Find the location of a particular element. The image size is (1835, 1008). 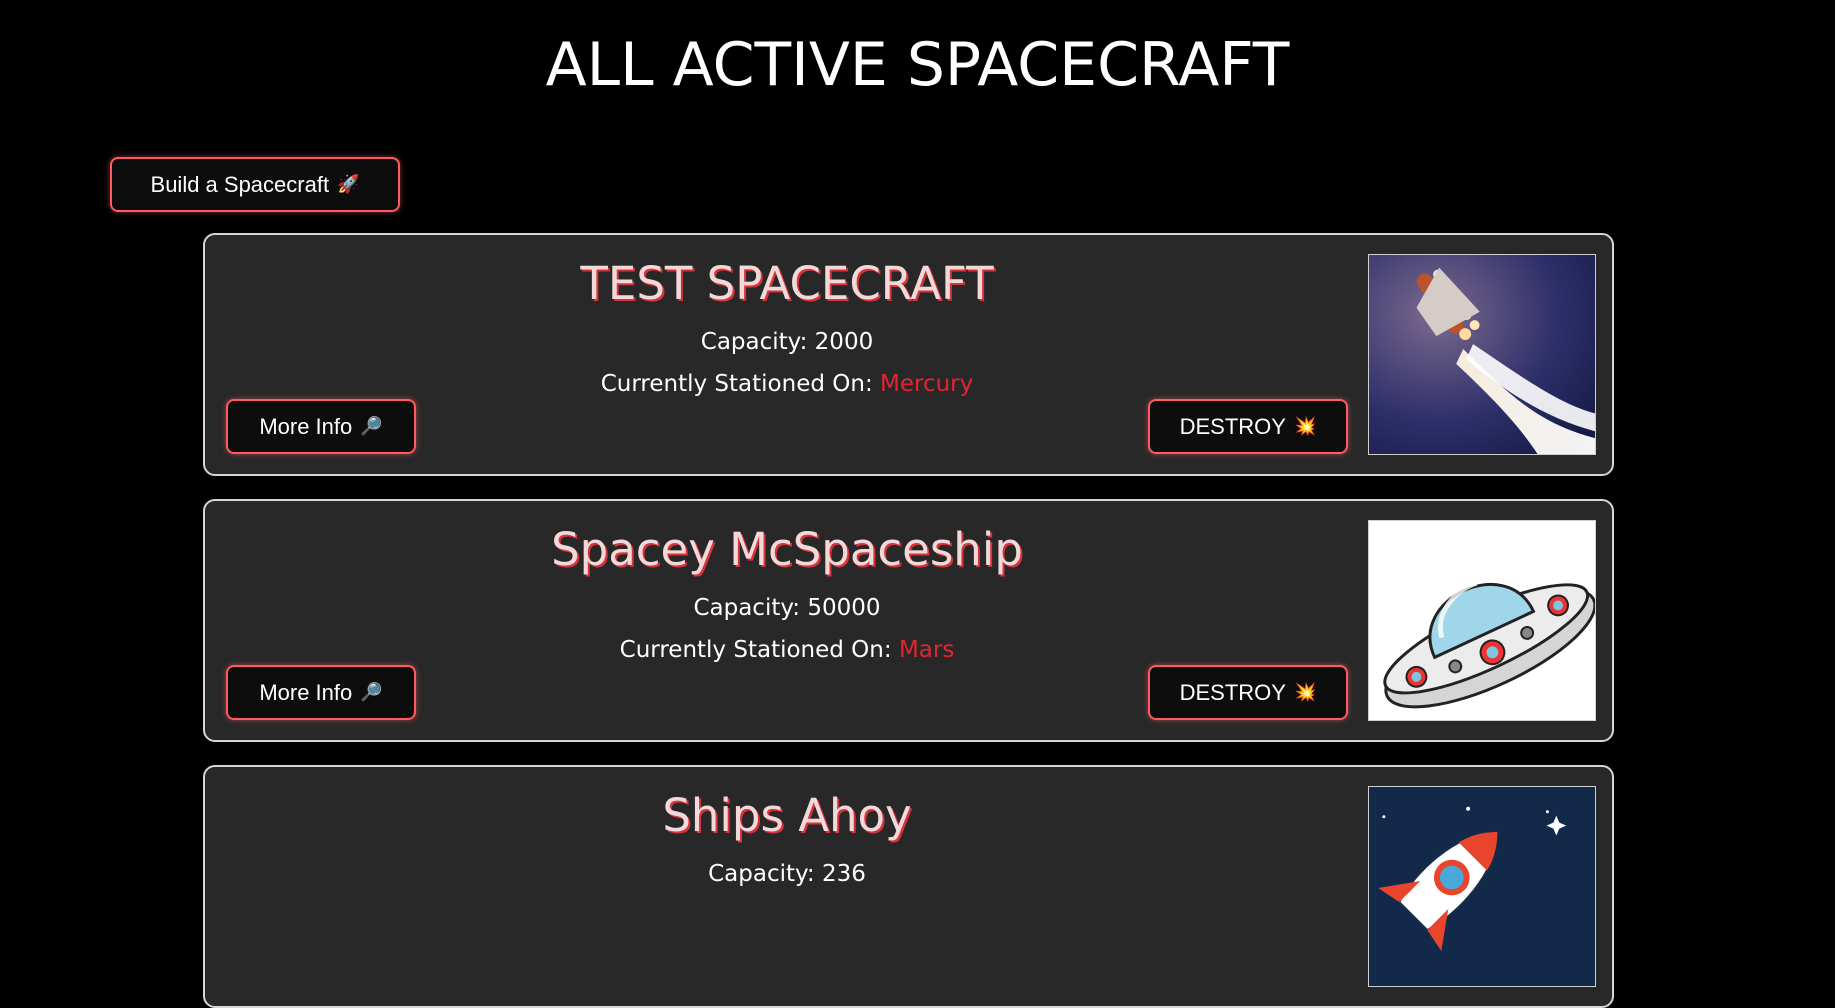

planet-link: Mars is located at coordinates (926, 650).